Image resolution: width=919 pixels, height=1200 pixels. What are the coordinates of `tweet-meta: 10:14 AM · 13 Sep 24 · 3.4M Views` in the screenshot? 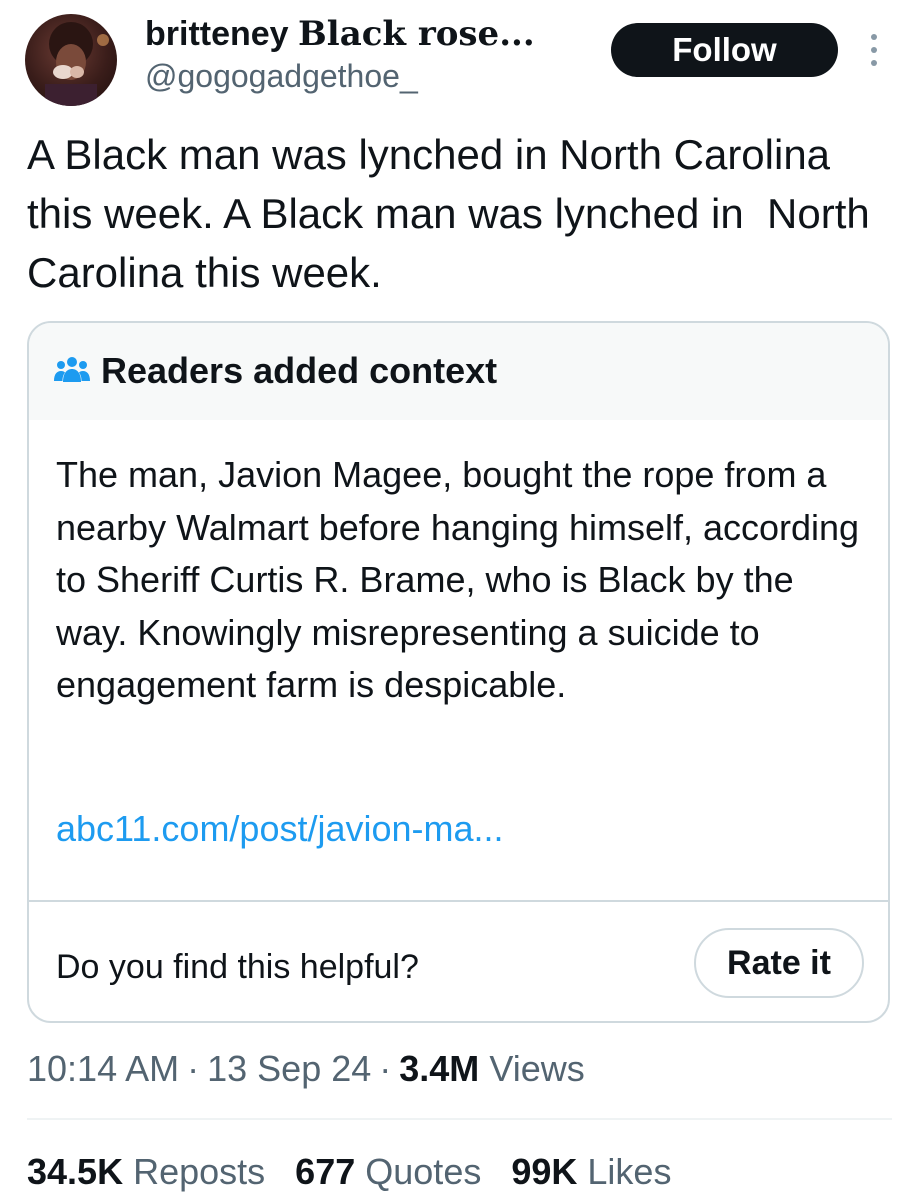 It's located at (306, 1069).